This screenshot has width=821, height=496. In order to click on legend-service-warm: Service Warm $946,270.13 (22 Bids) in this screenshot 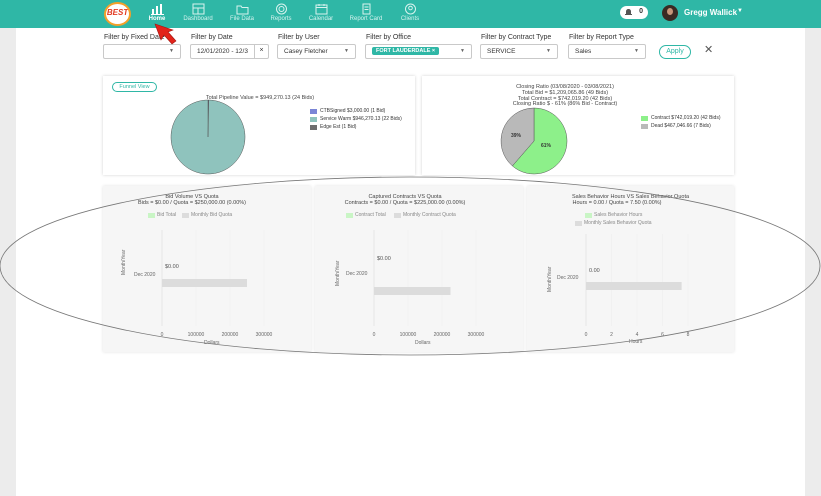, I will do `click(361, 119)`.